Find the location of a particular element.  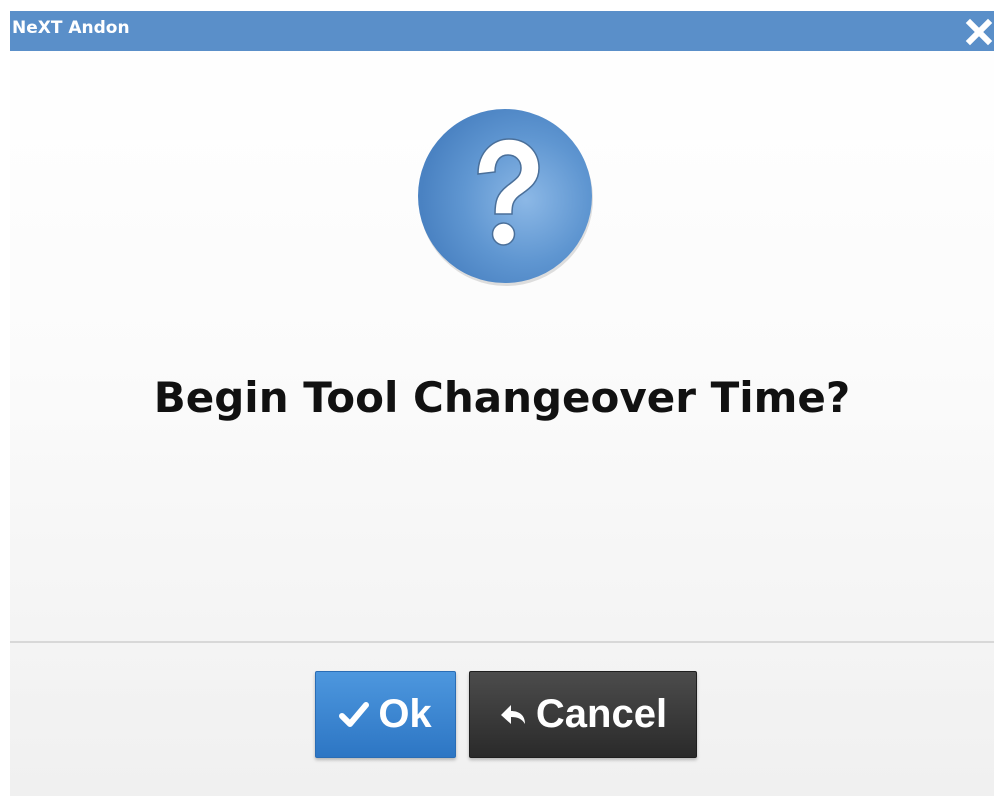

dialog-title: NeXT Andon is located at coordinates (71, 28).